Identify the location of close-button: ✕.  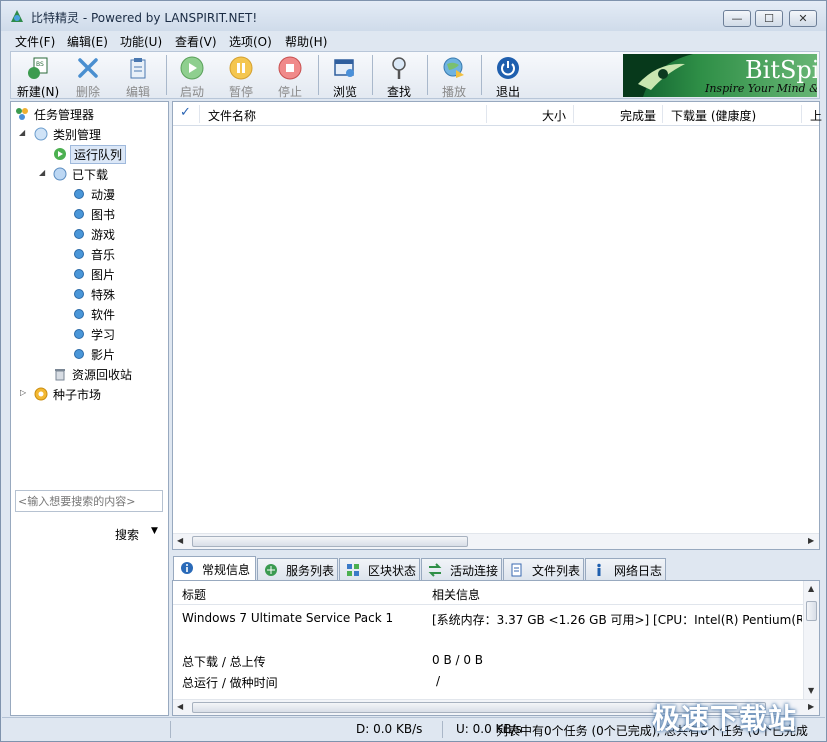
(803, 18).